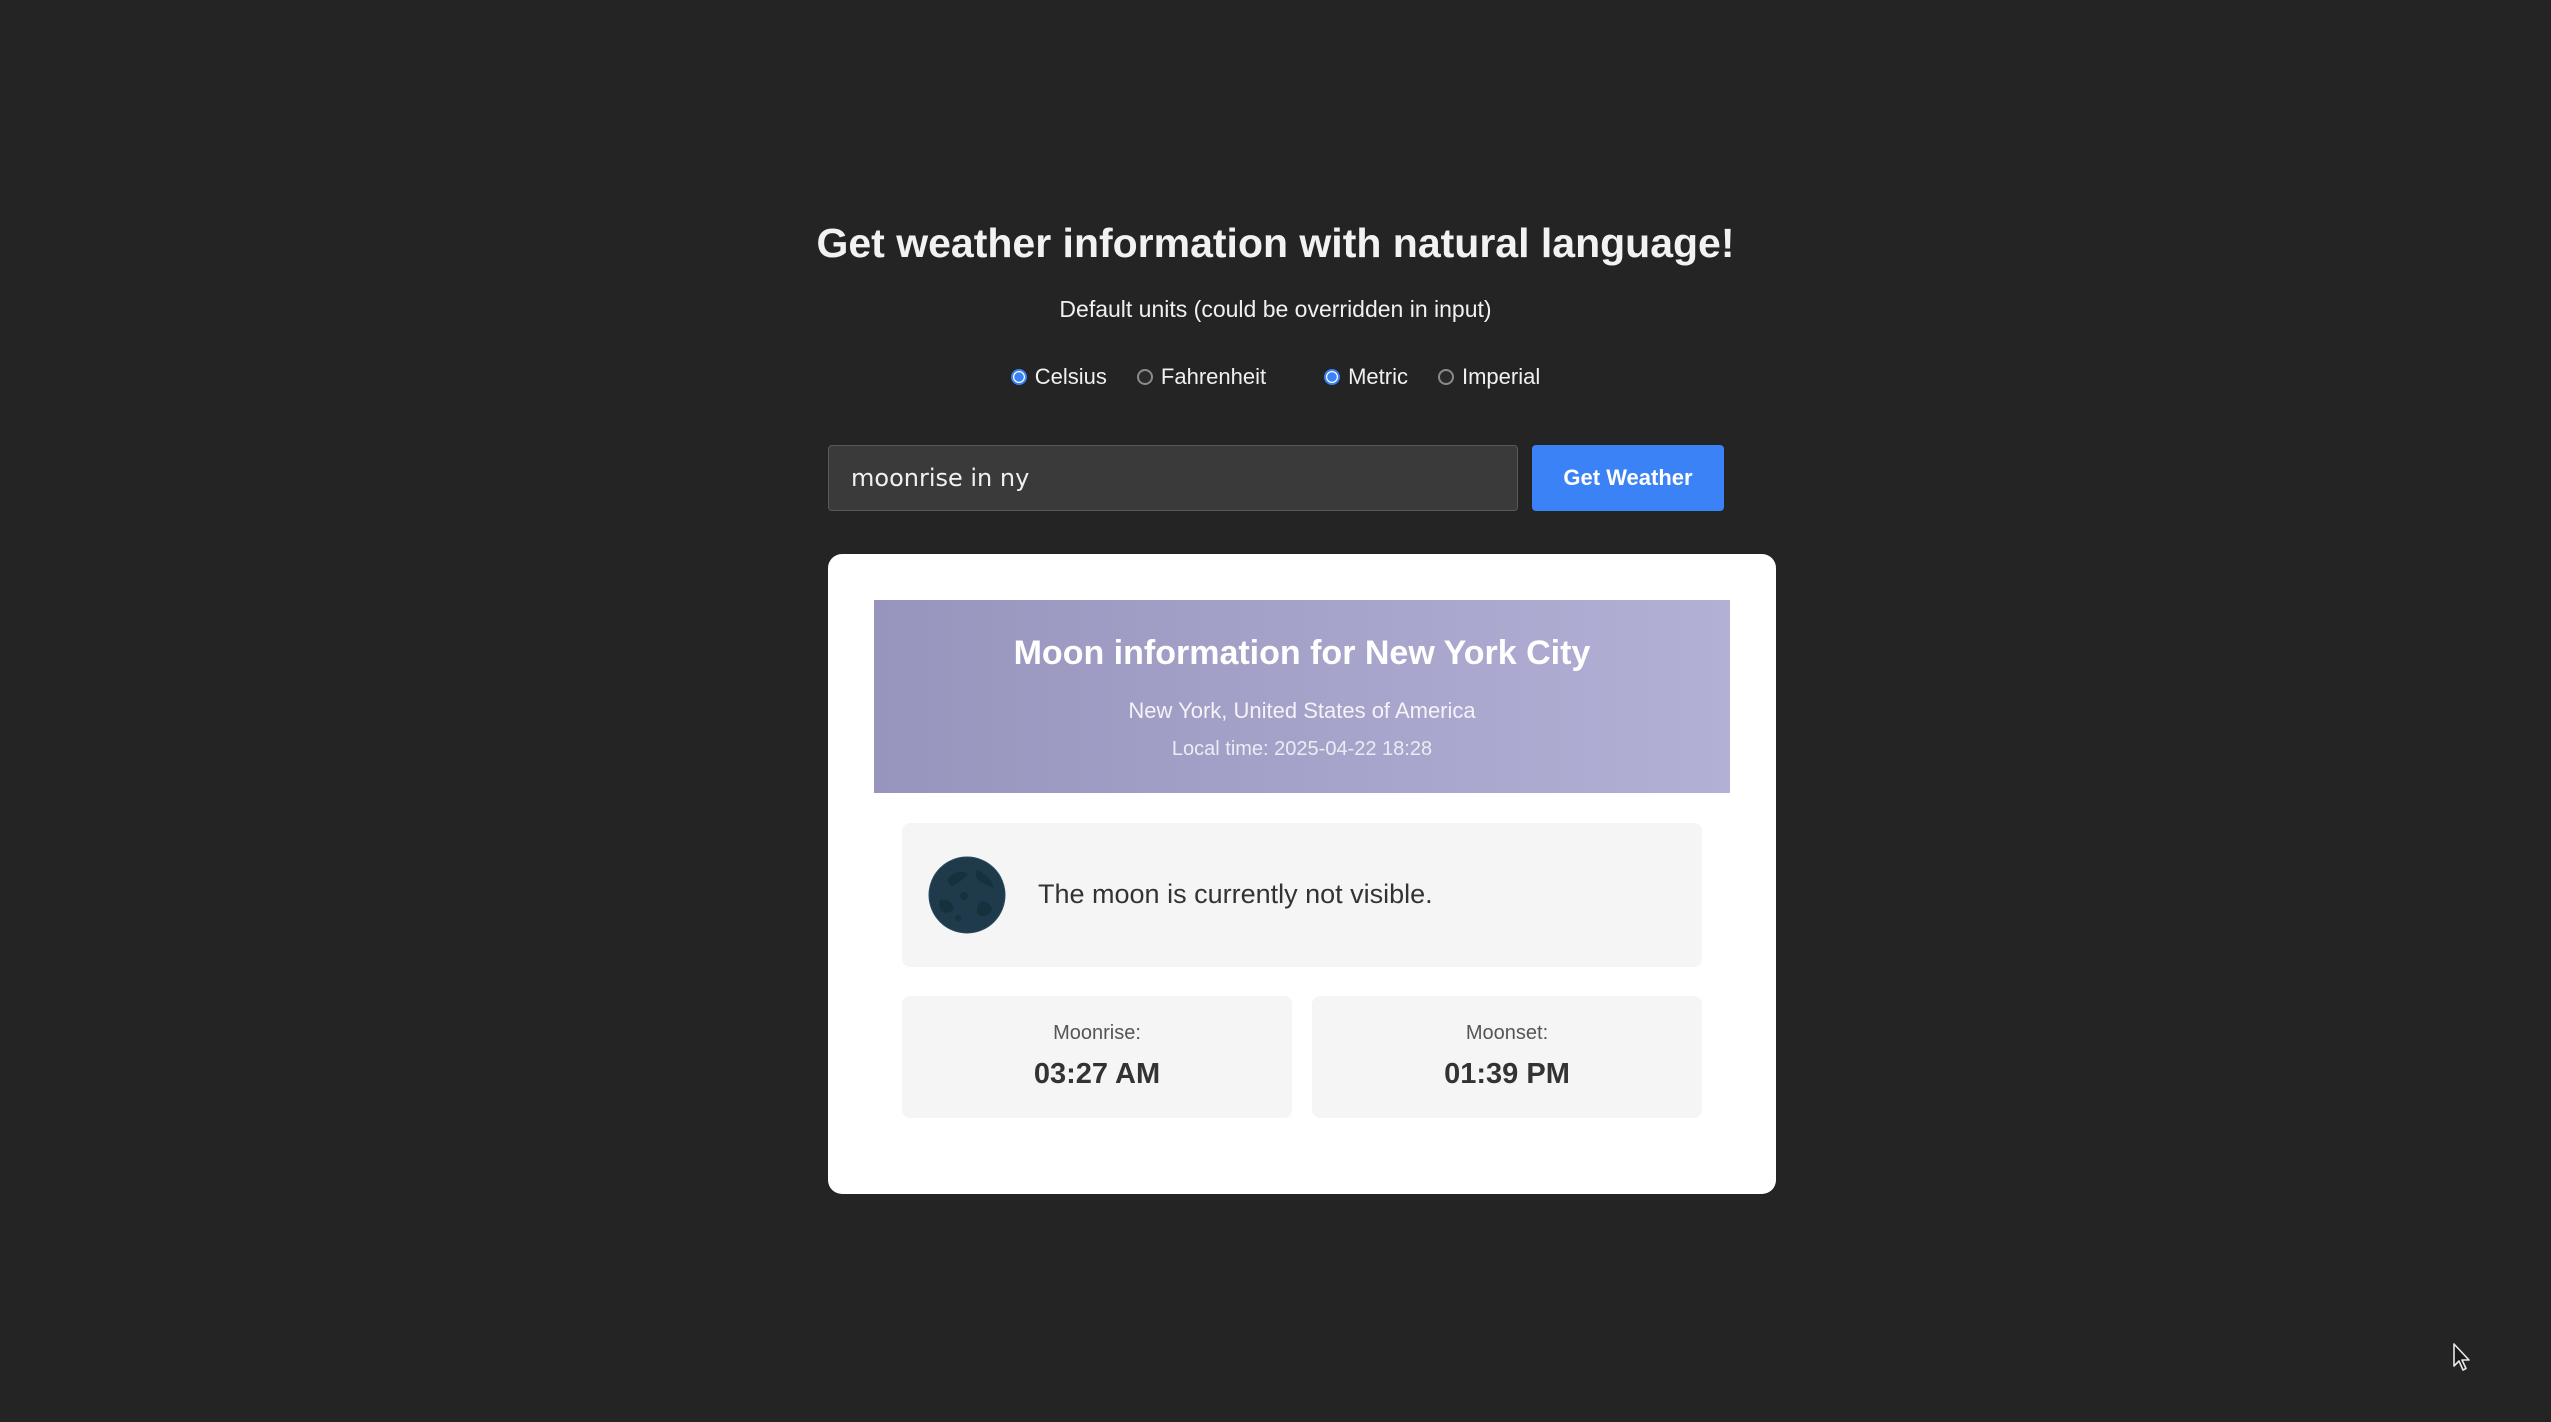  Describe the element at coordinates (1302, 653) in the screenshot. I see `result-title: Moon information for New York City` at that location.